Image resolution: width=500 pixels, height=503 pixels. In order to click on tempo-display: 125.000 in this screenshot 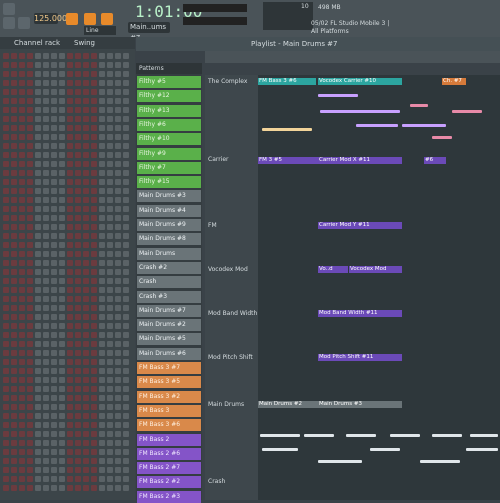, I will do `click(50, 18)`.